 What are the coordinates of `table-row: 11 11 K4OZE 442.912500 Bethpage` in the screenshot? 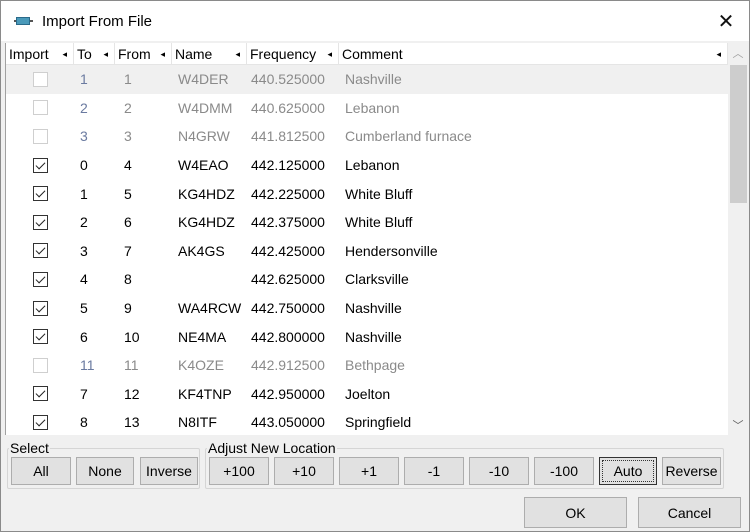 It's located at (367, 365).